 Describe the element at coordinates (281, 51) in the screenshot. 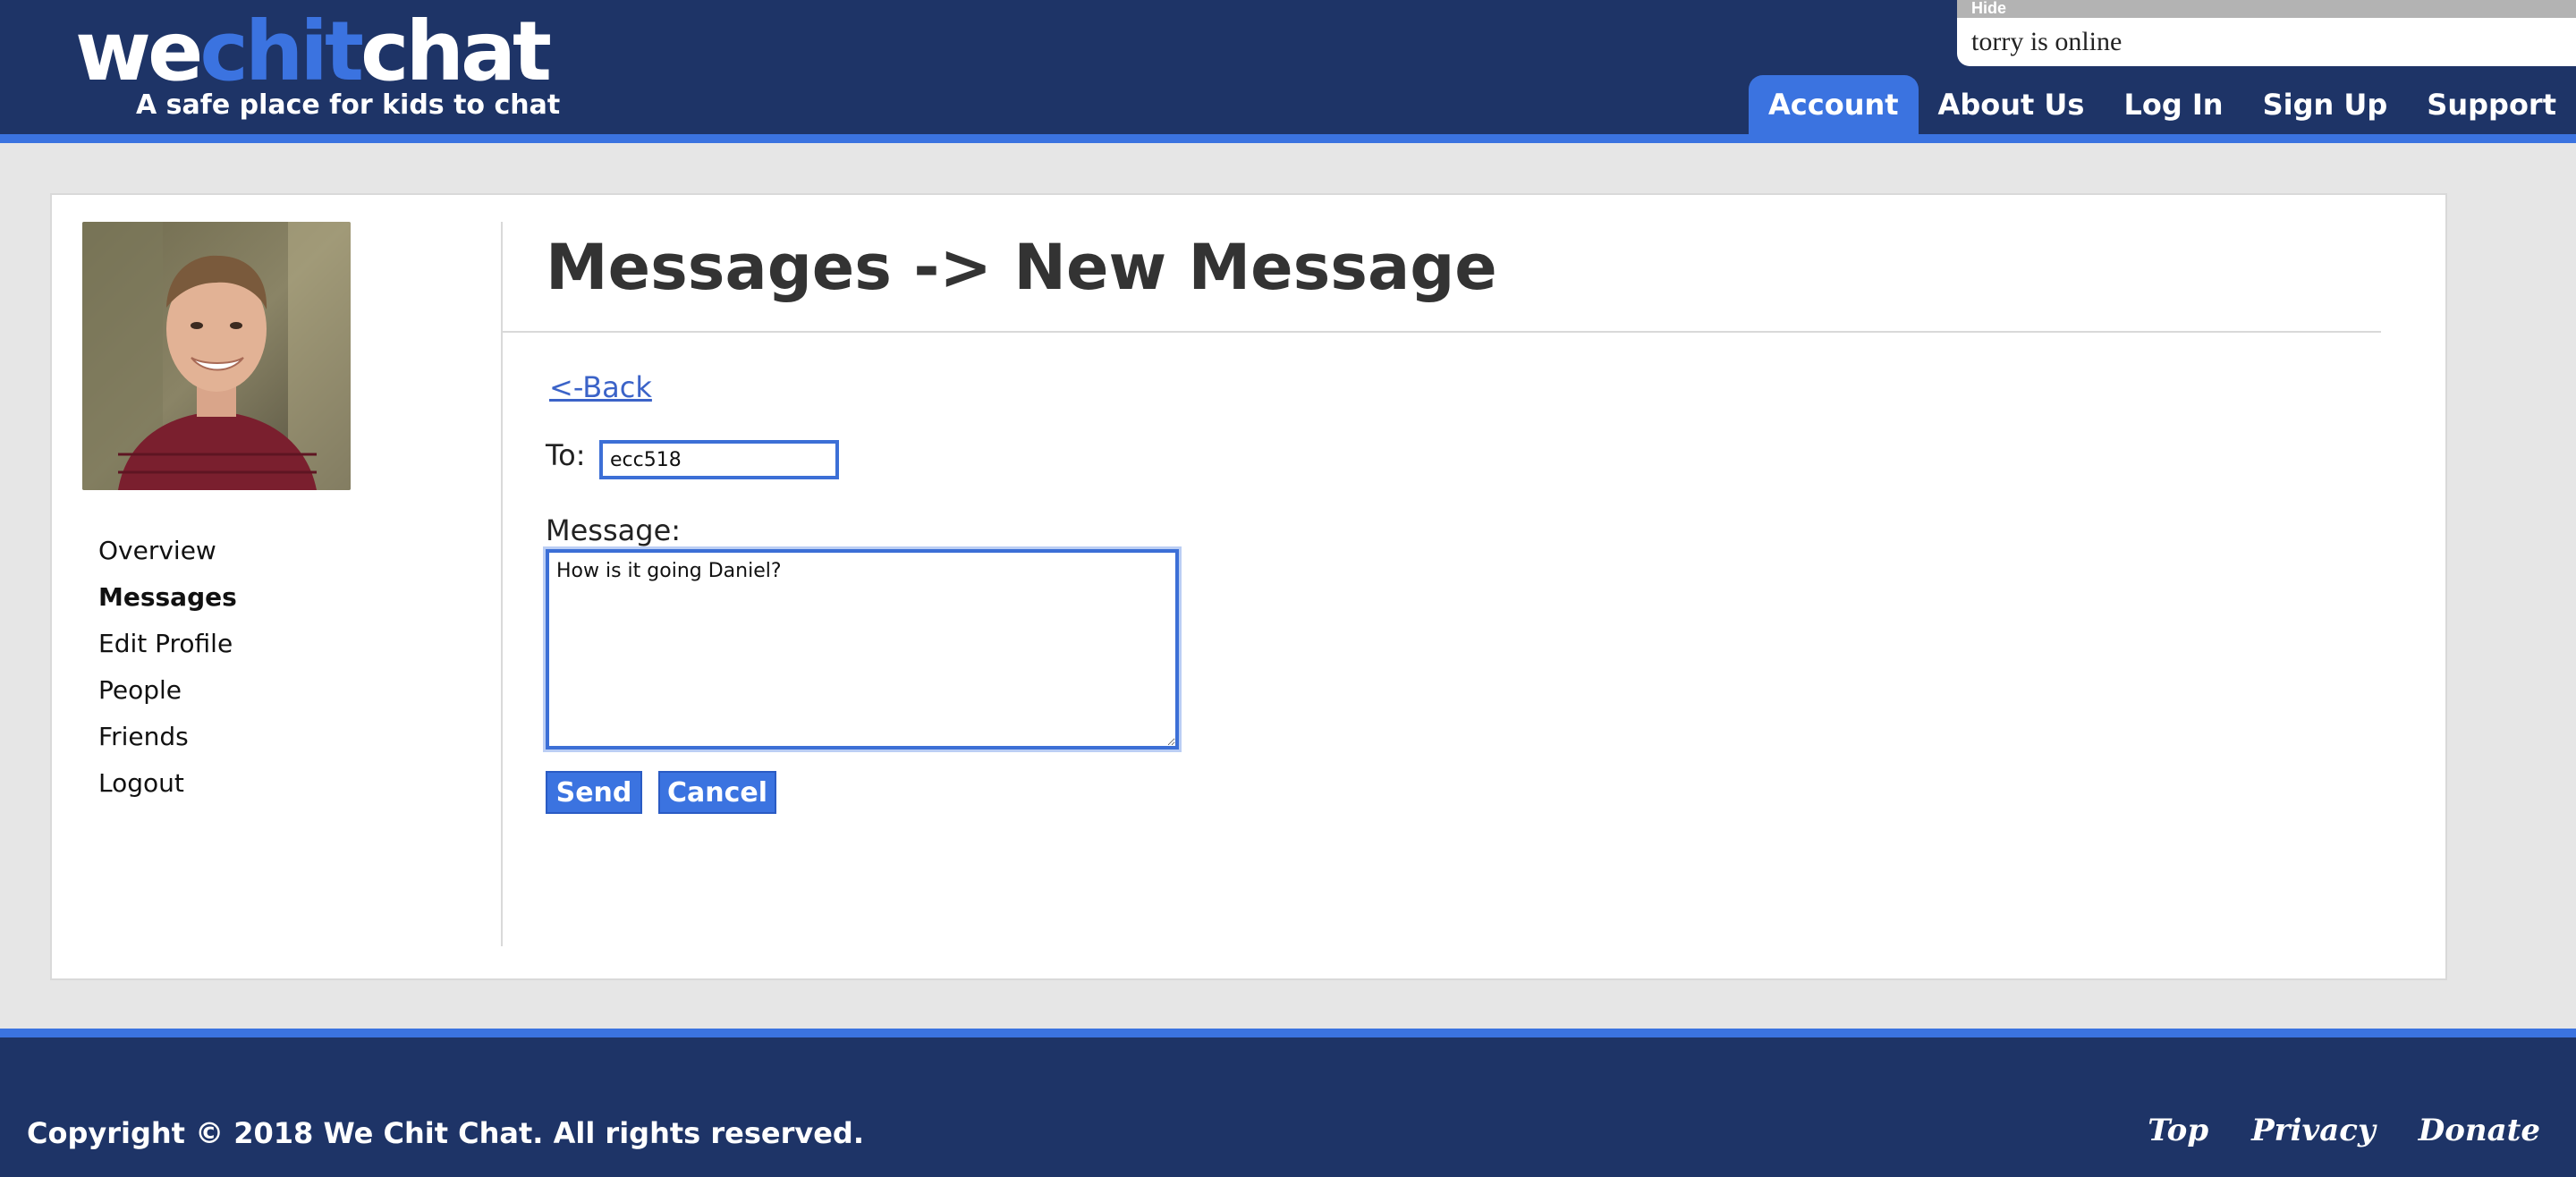

I see `logo-part-chit: chit` at that location.